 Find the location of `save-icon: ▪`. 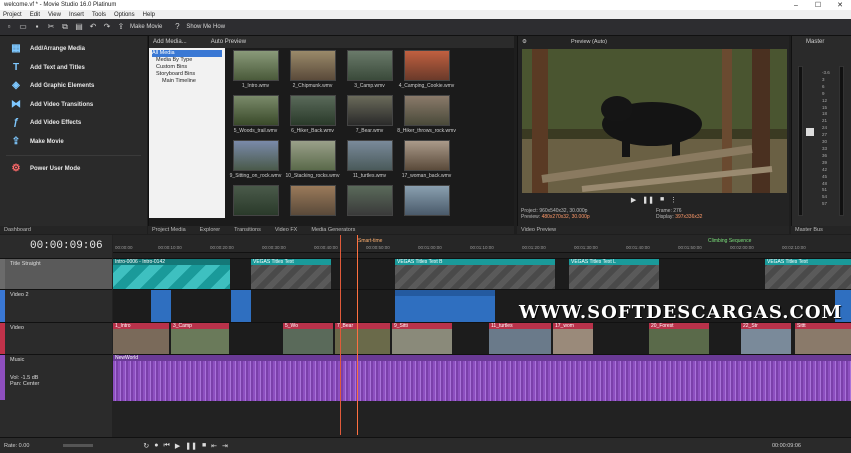

save-icon: ▪ is located at coordinates (37, 27).